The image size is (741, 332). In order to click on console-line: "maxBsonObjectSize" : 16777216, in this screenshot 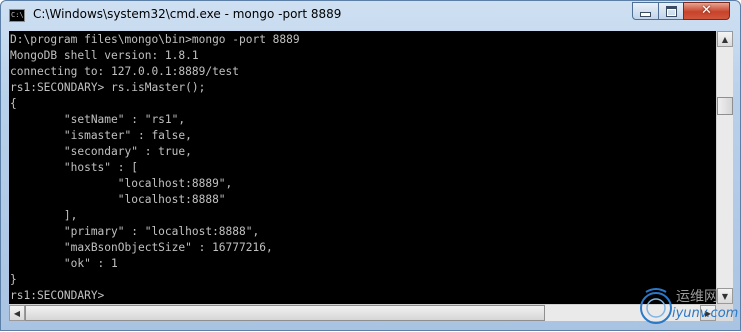, I will do `click(141, 247)`.